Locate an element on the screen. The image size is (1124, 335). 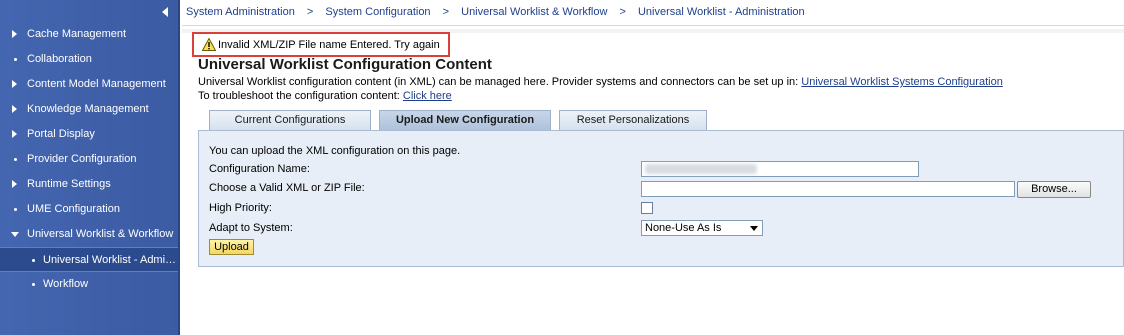
collapse-sidebar-icon is located at coordinates (165, 12).